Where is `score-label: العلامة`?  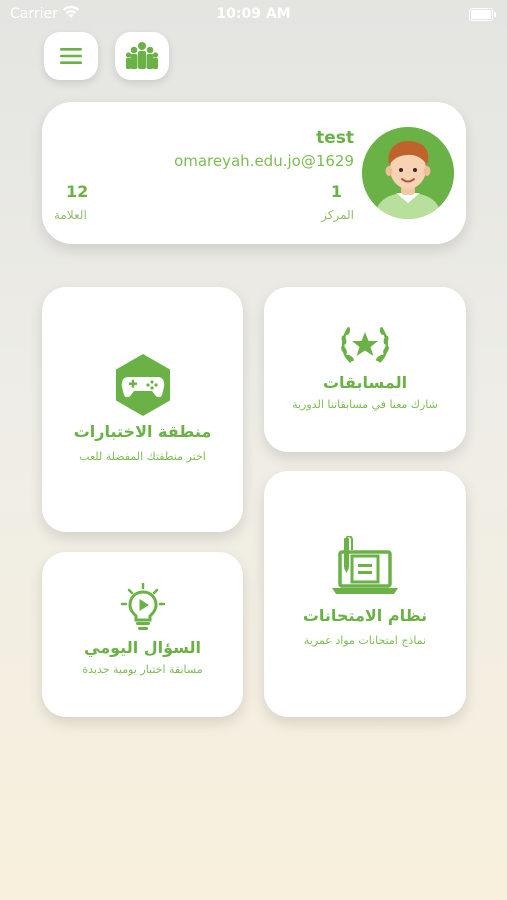 score-label: العلامة is located at coordinates (70, 215).